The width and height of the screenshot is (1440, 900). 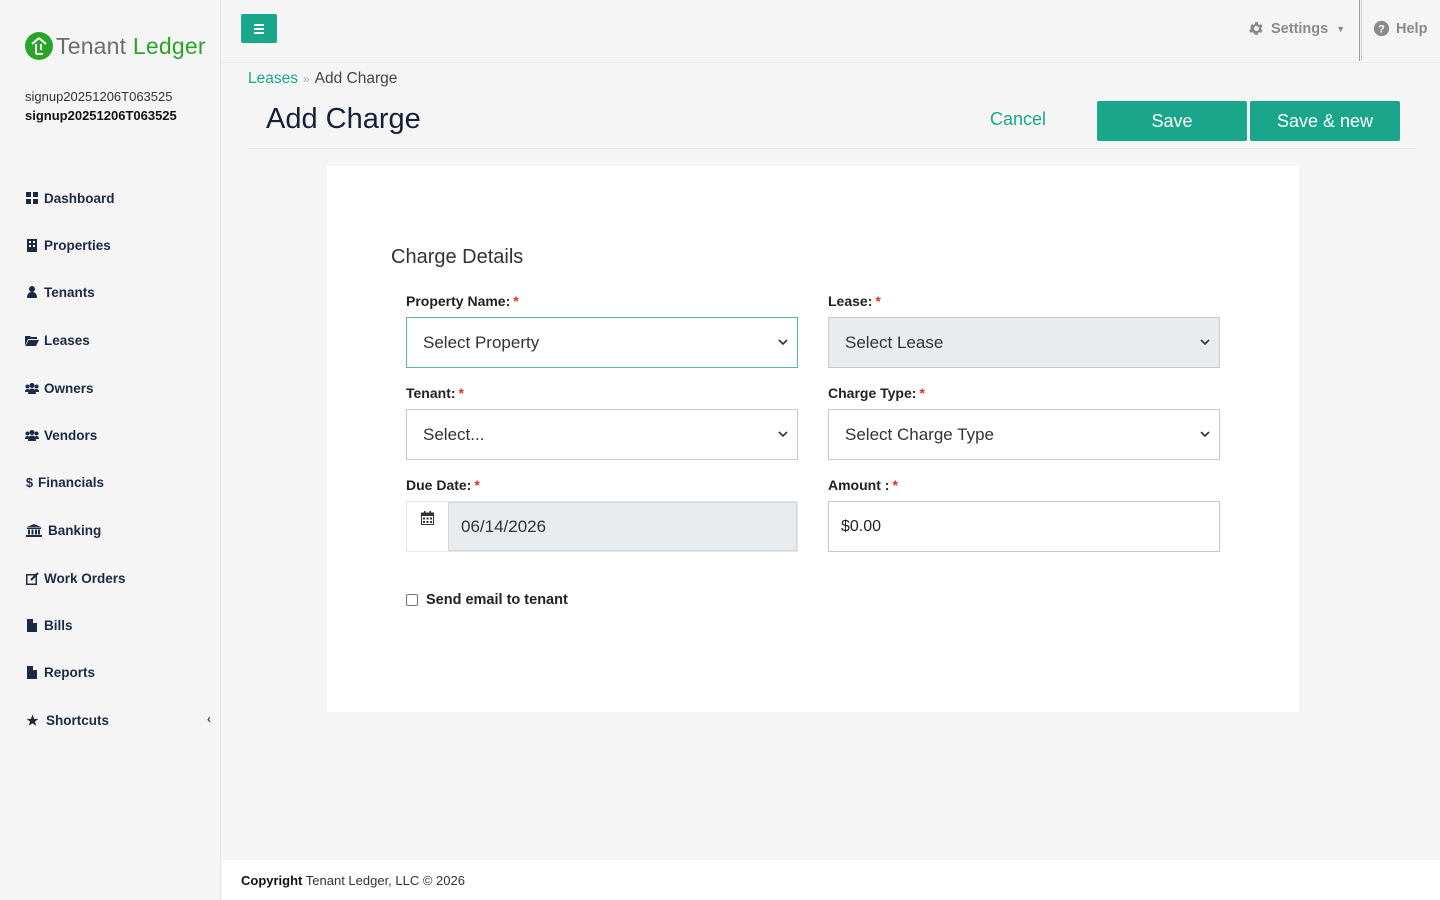 I want to click on copyright-text: Copyright Tenant Ledger, LLC © 2026, so click(x=353, y=880).